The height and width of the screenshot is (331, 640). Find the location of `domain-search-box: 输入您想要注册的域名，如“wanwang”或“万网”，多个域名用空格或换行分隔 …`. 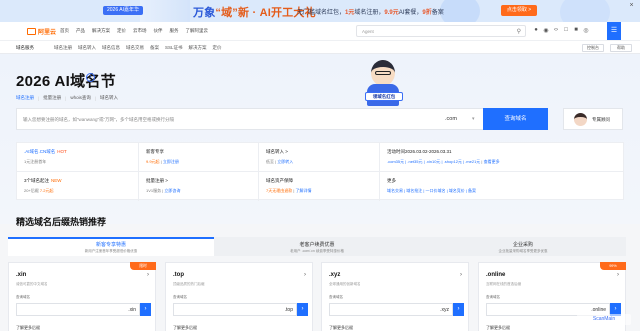

domain-search-box: 输入您想要注册的域名，如“wanwang”或“万网”，多个域名用空格或换行分隔 … is located at coordinates (282, 119).